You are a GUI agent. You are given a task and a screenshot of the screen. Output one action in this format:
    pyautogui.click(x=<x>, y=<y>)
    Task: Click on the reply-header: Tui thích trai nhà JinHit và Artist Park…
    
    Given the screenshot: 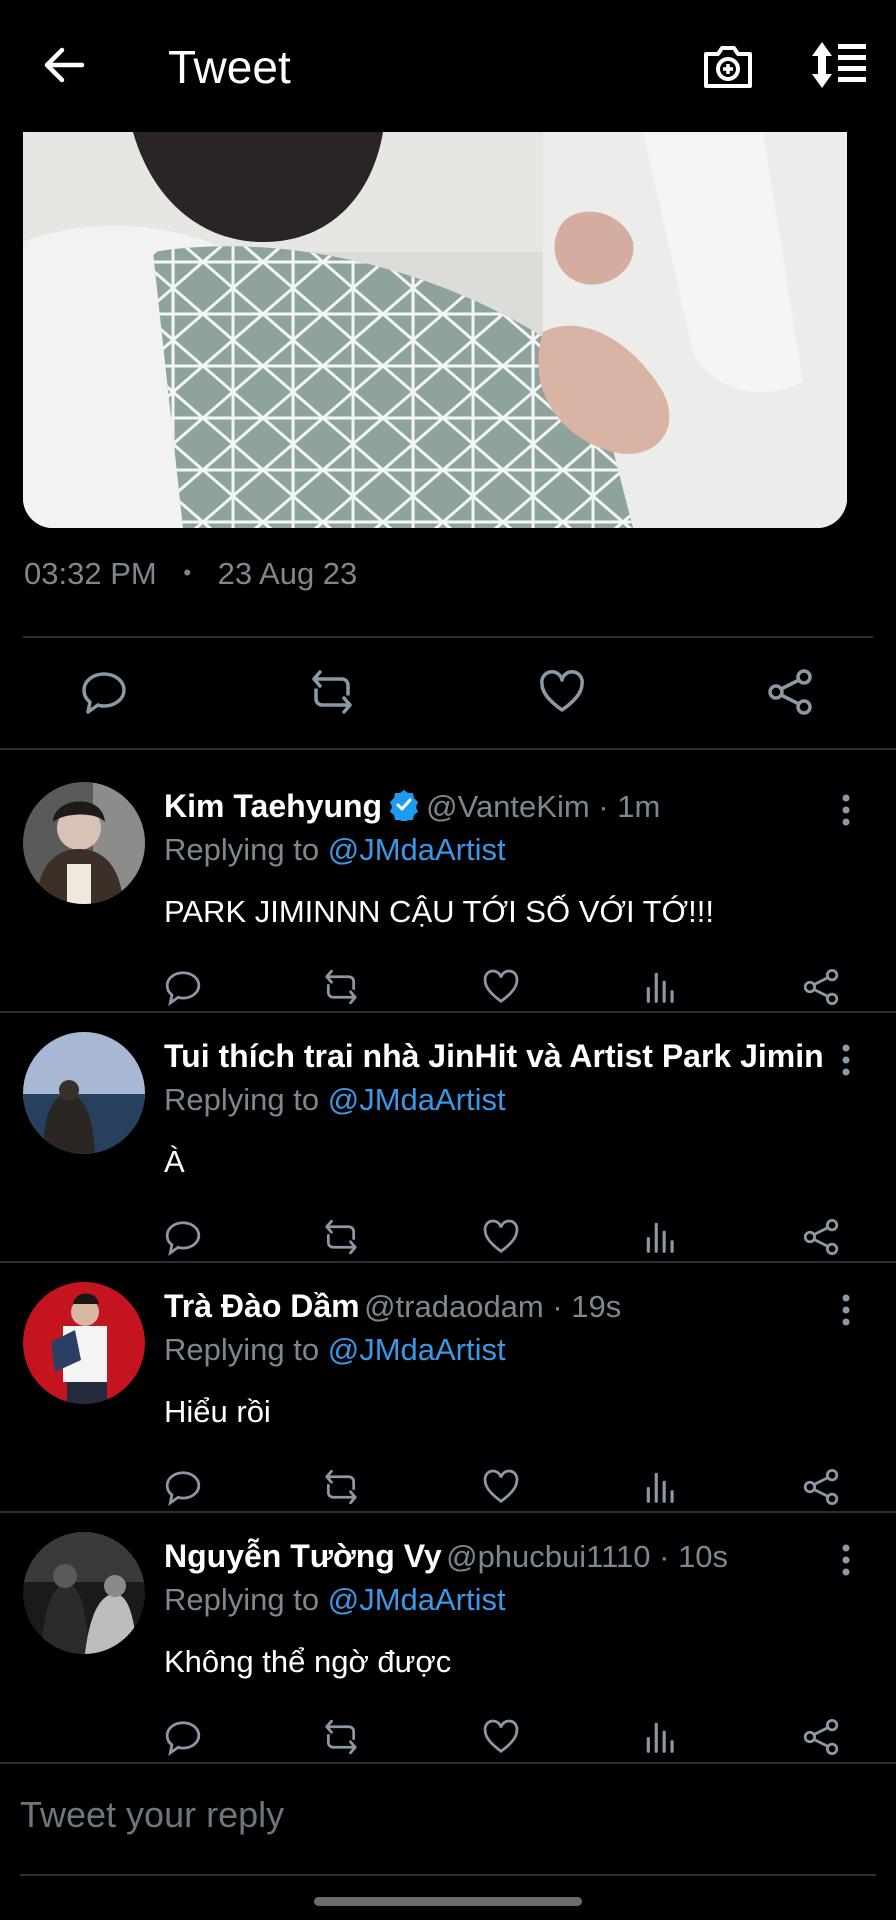 What is the action you would take?
    pyautogui.click(x=494, y=1060)
    